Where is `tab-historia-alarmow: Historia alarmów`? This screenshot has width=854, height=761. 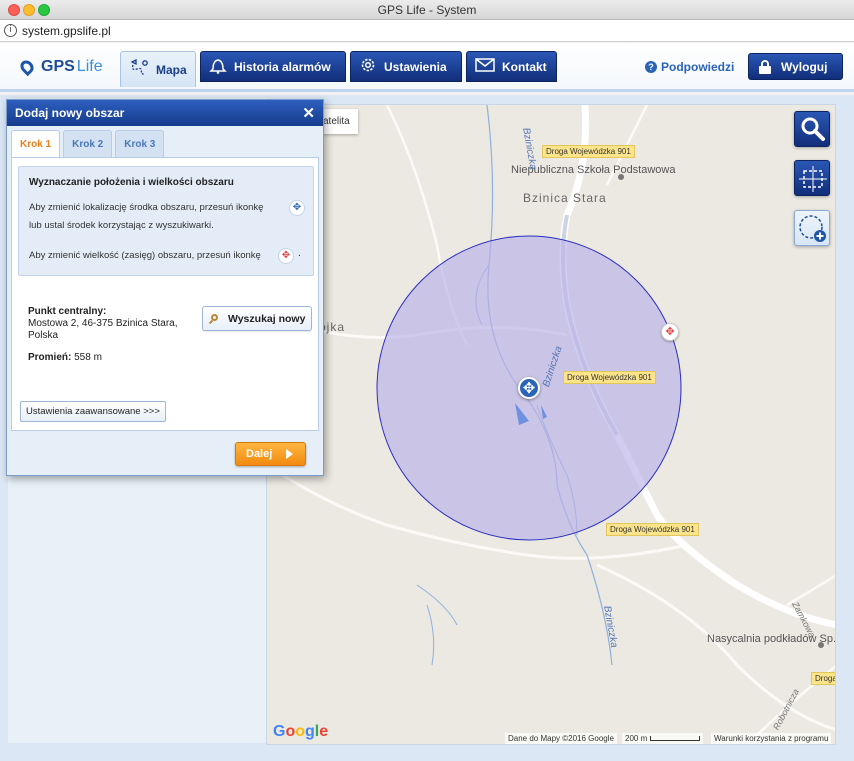 tab-historia-alarmow: Historia alarmów is located at coordinates (273, 66).